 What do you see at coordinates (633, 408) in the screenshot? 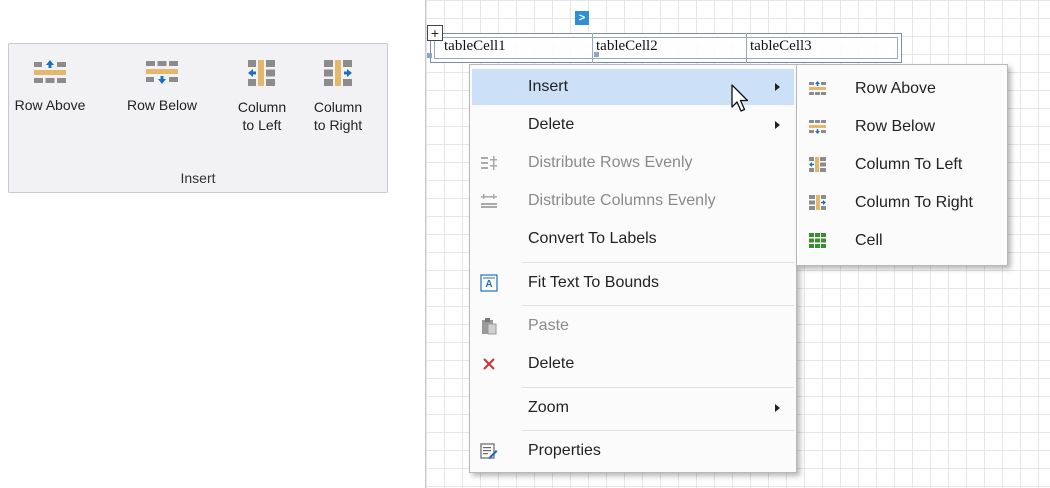
I see `menu-item-zoom: Zoom` at bounding box center [633, 408].